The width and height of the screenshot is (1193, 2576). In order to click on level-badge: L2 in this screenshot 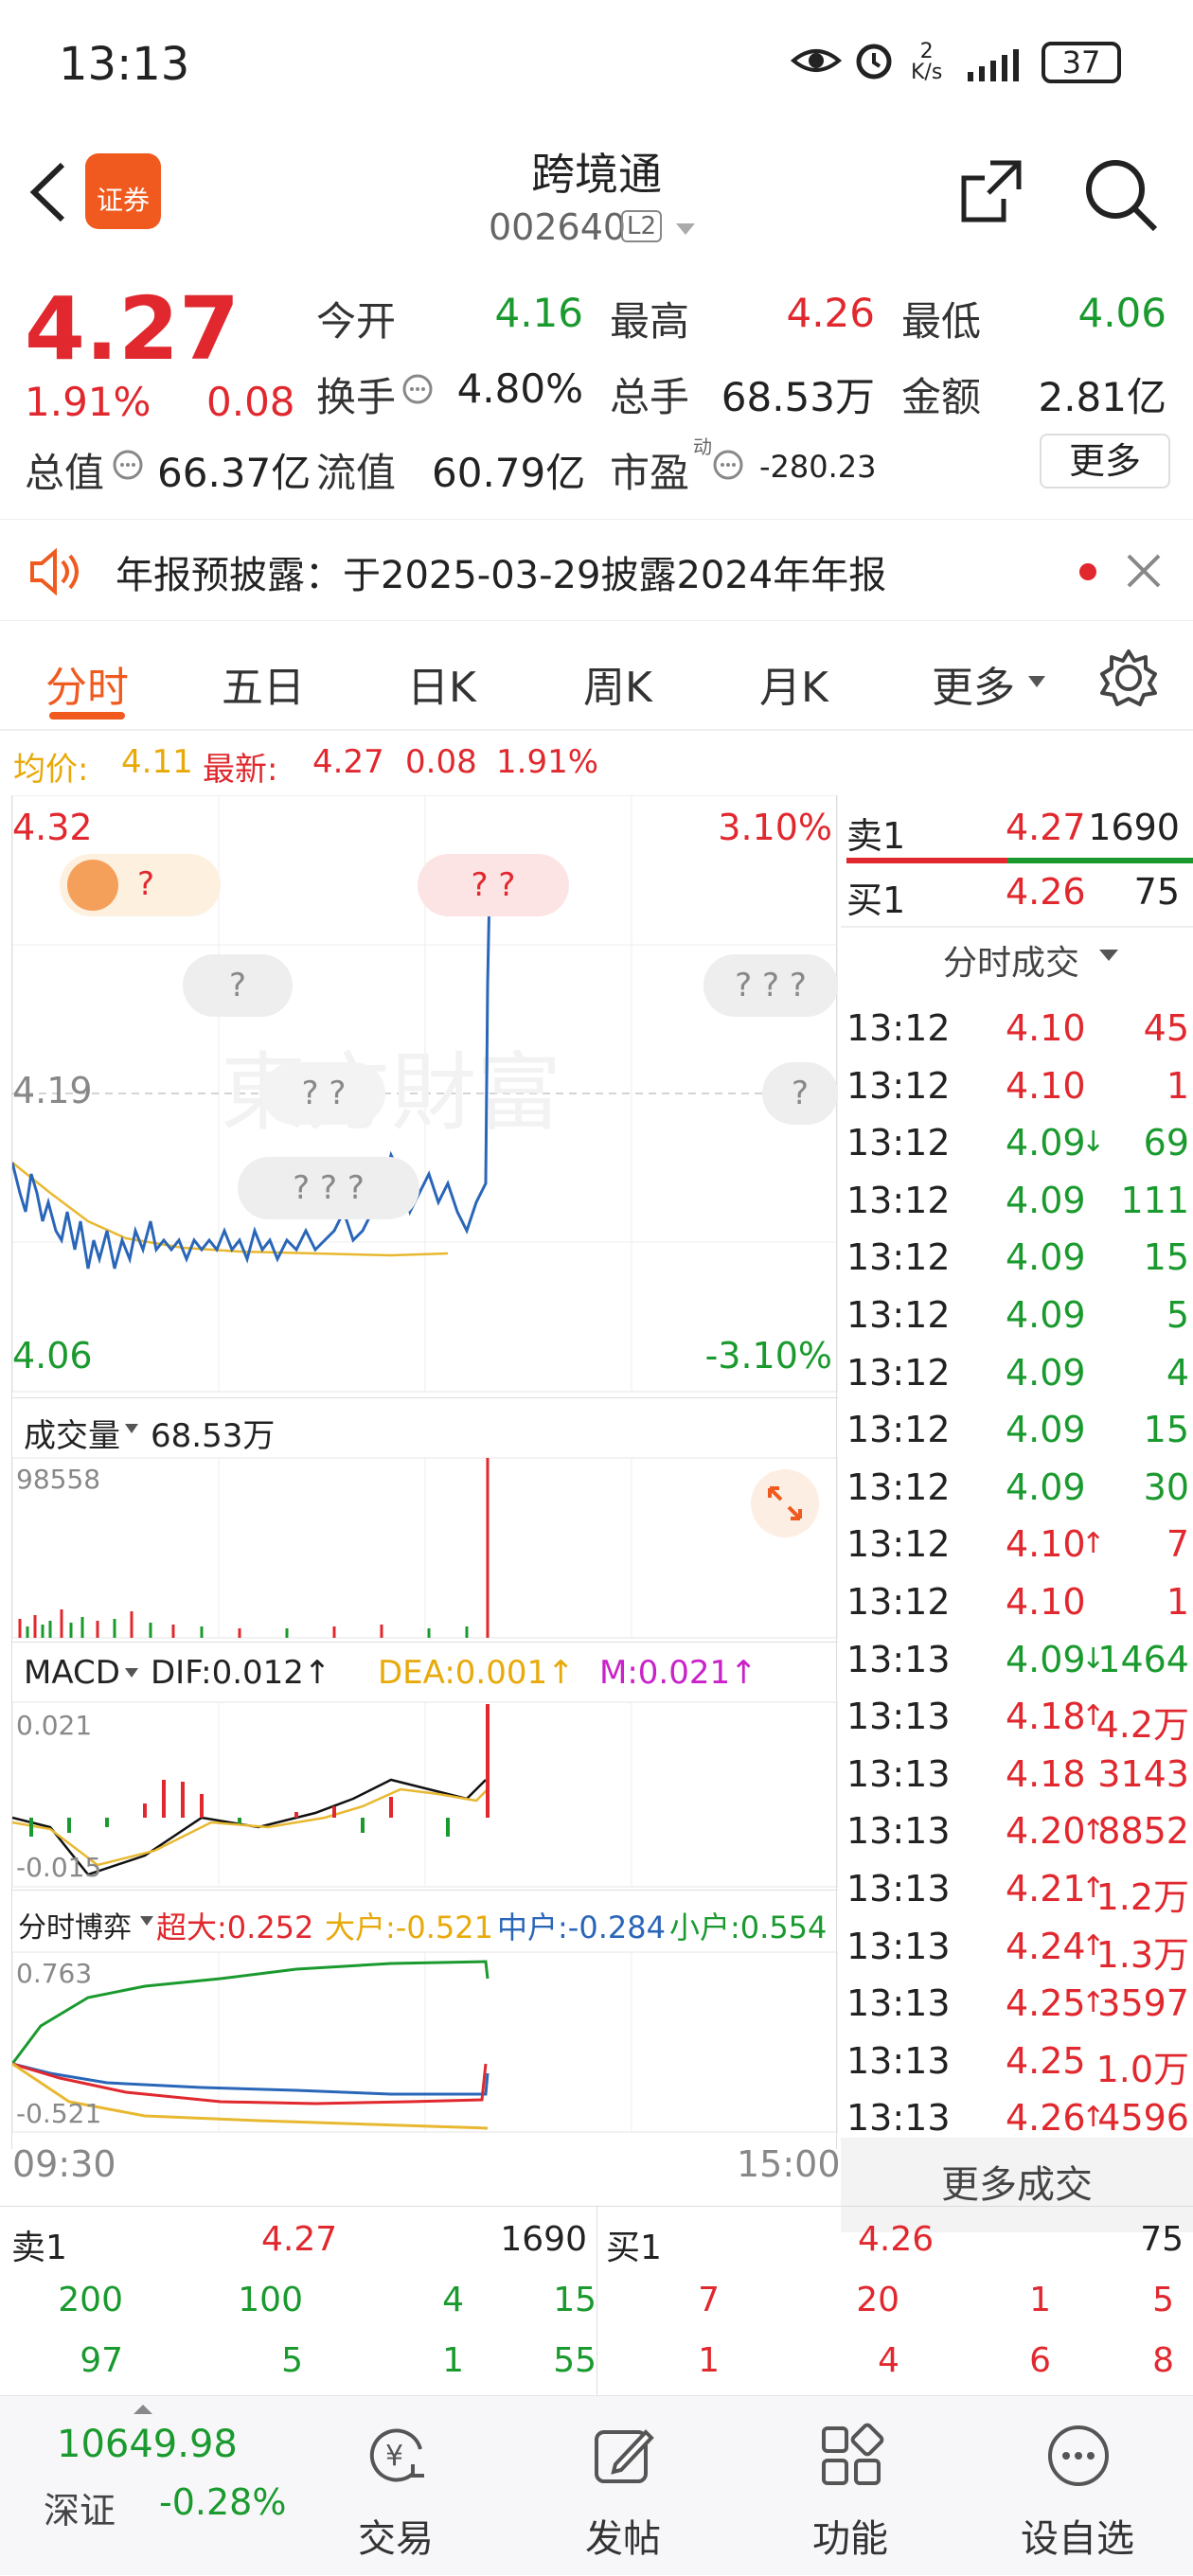, I will do `click(642, 226)`.